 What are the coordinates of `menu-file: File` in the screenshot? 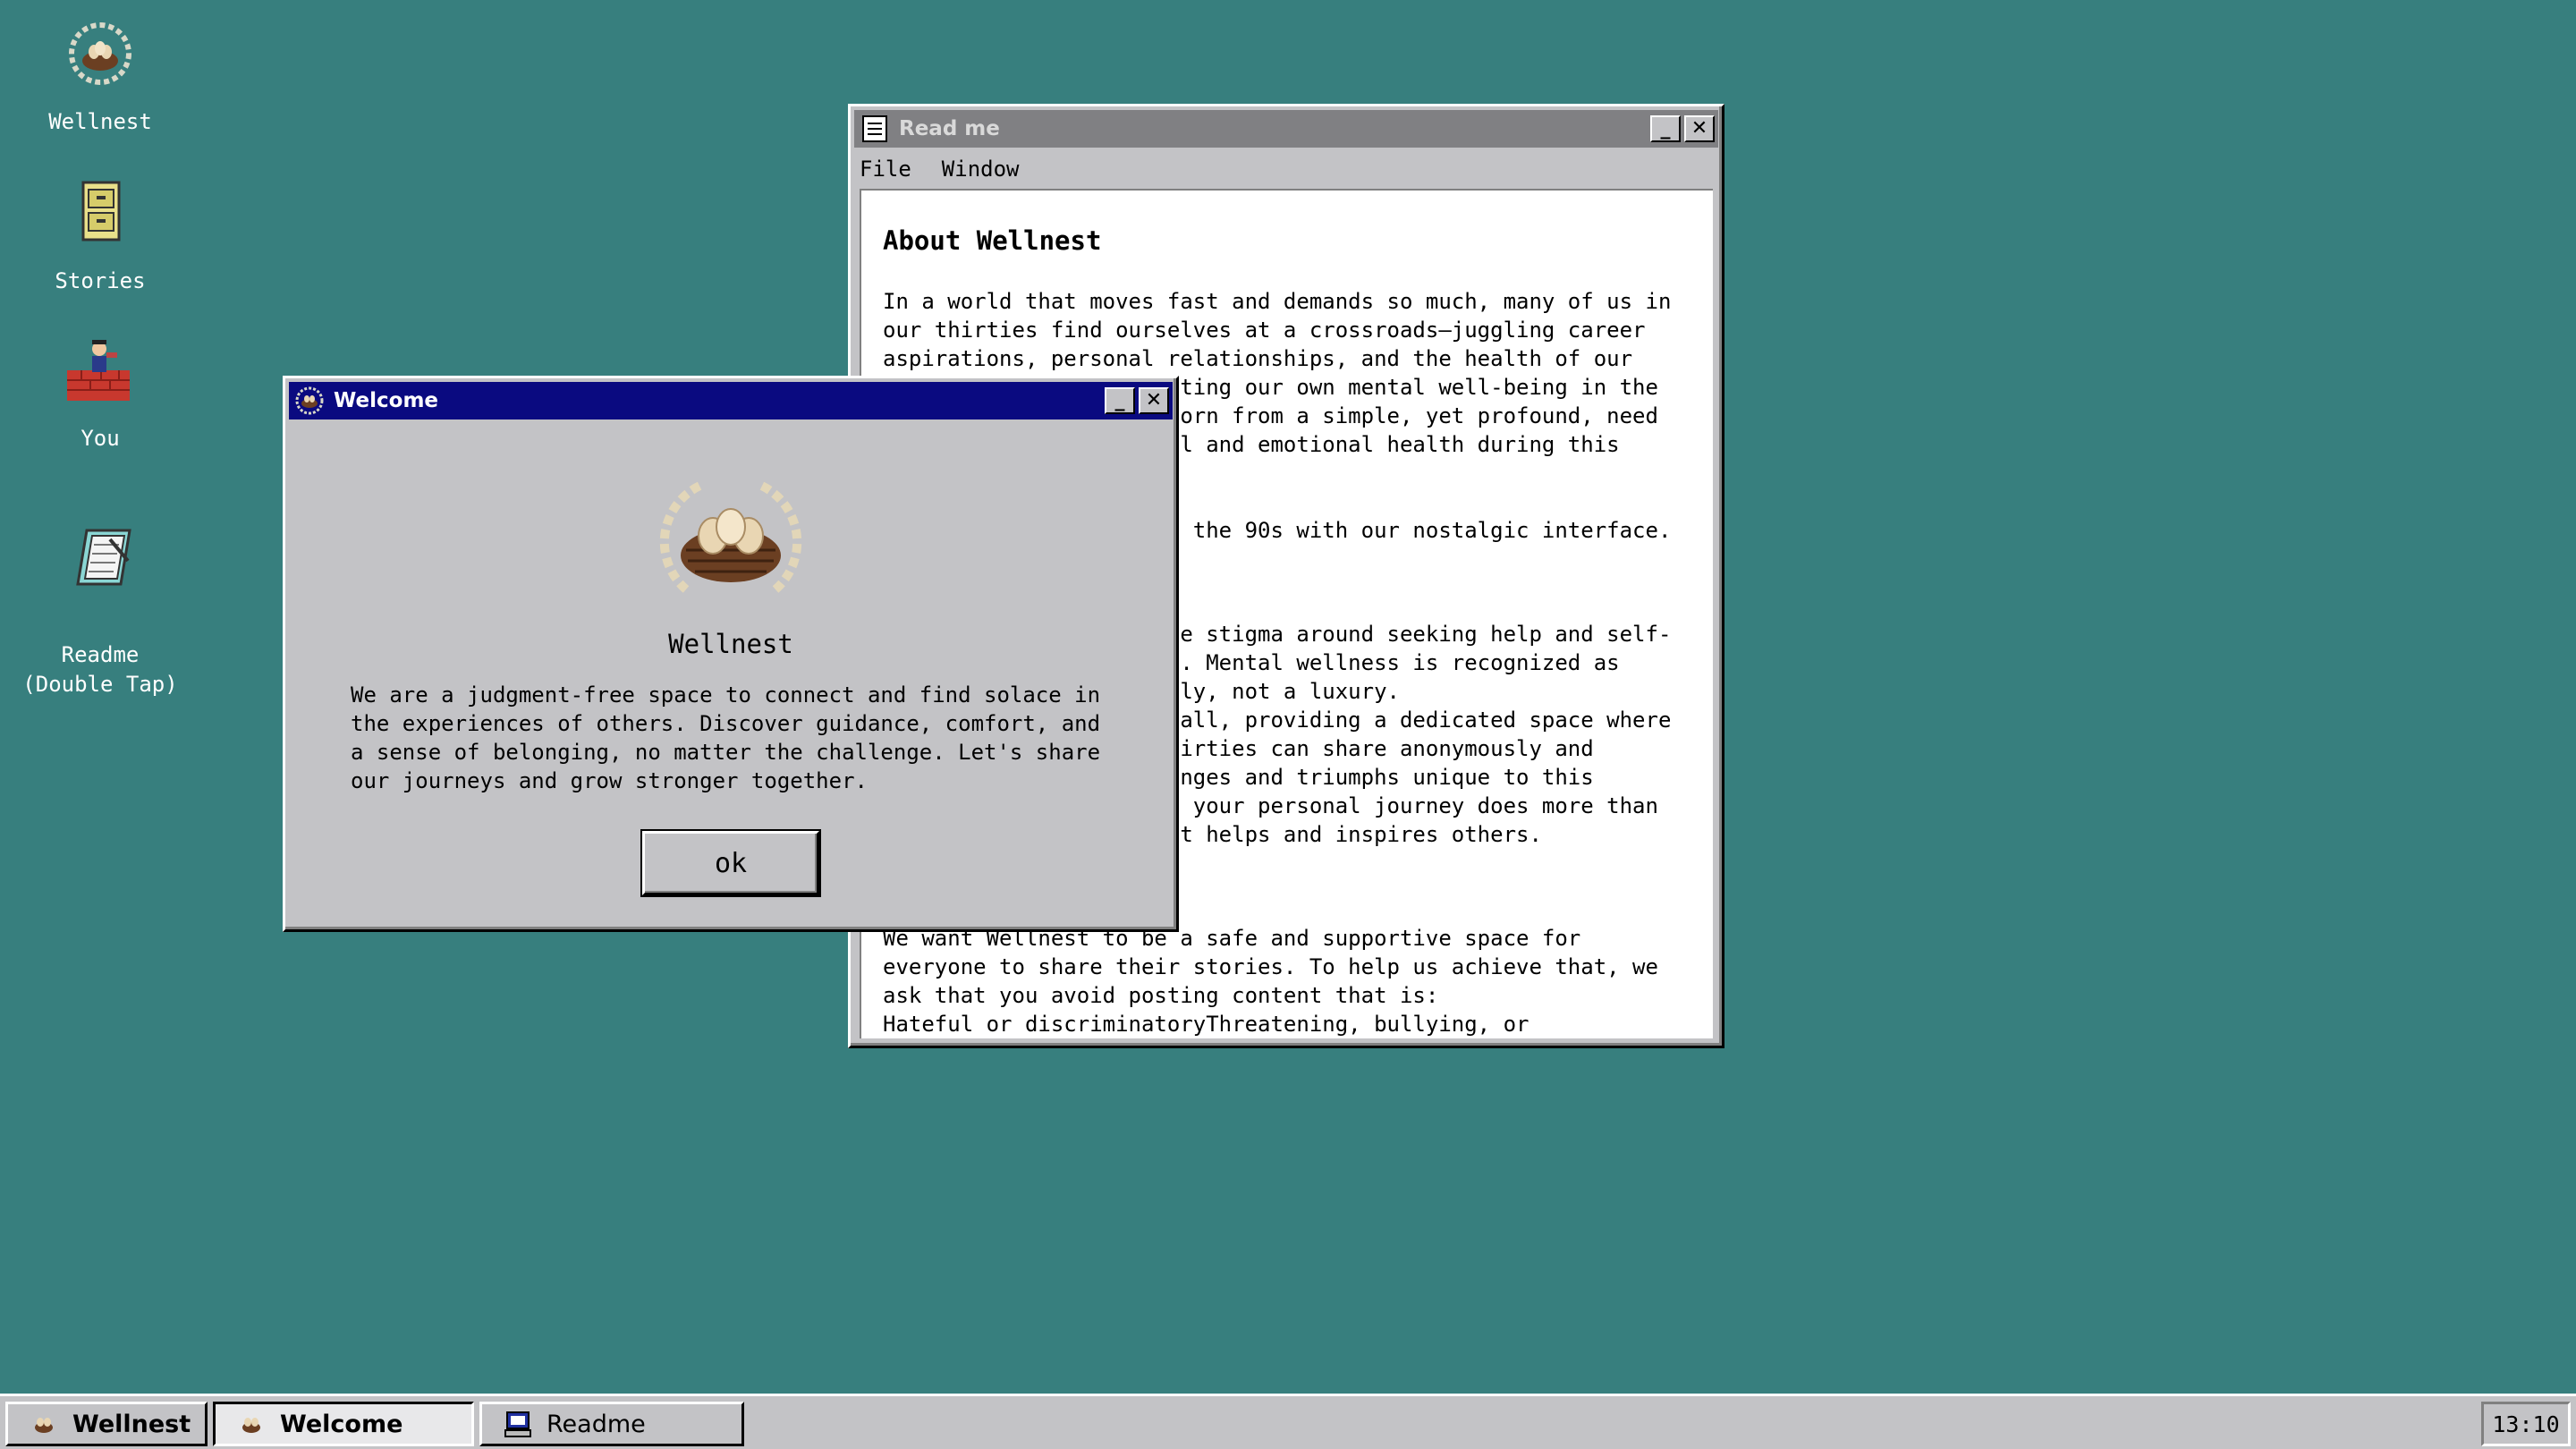 It's located at (888, 169).